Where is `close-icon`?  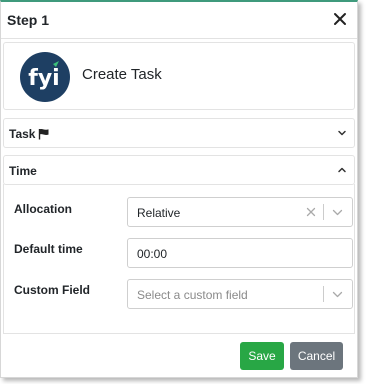
close-icon is located at coordinates (340, 19).